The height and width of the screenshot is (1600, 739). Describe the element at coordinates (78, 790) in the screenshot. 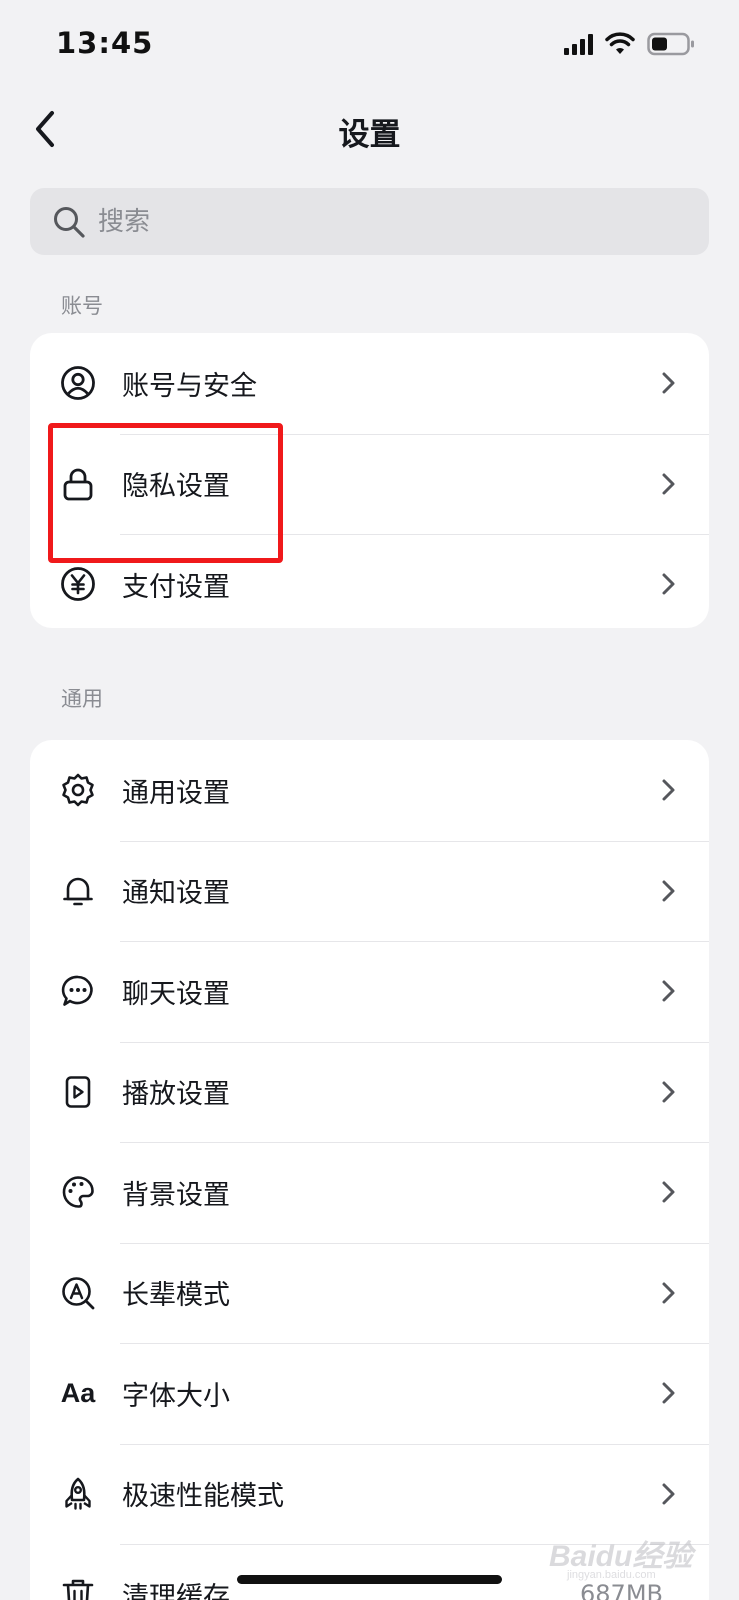

I see `gear-icon` at that location.